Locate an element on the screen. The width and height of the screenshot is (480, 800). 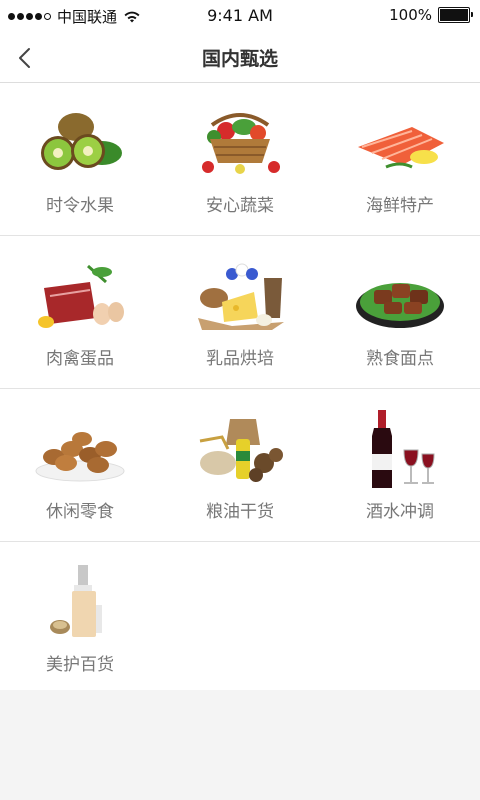
salmon-image is located at coordinates (400, 144).